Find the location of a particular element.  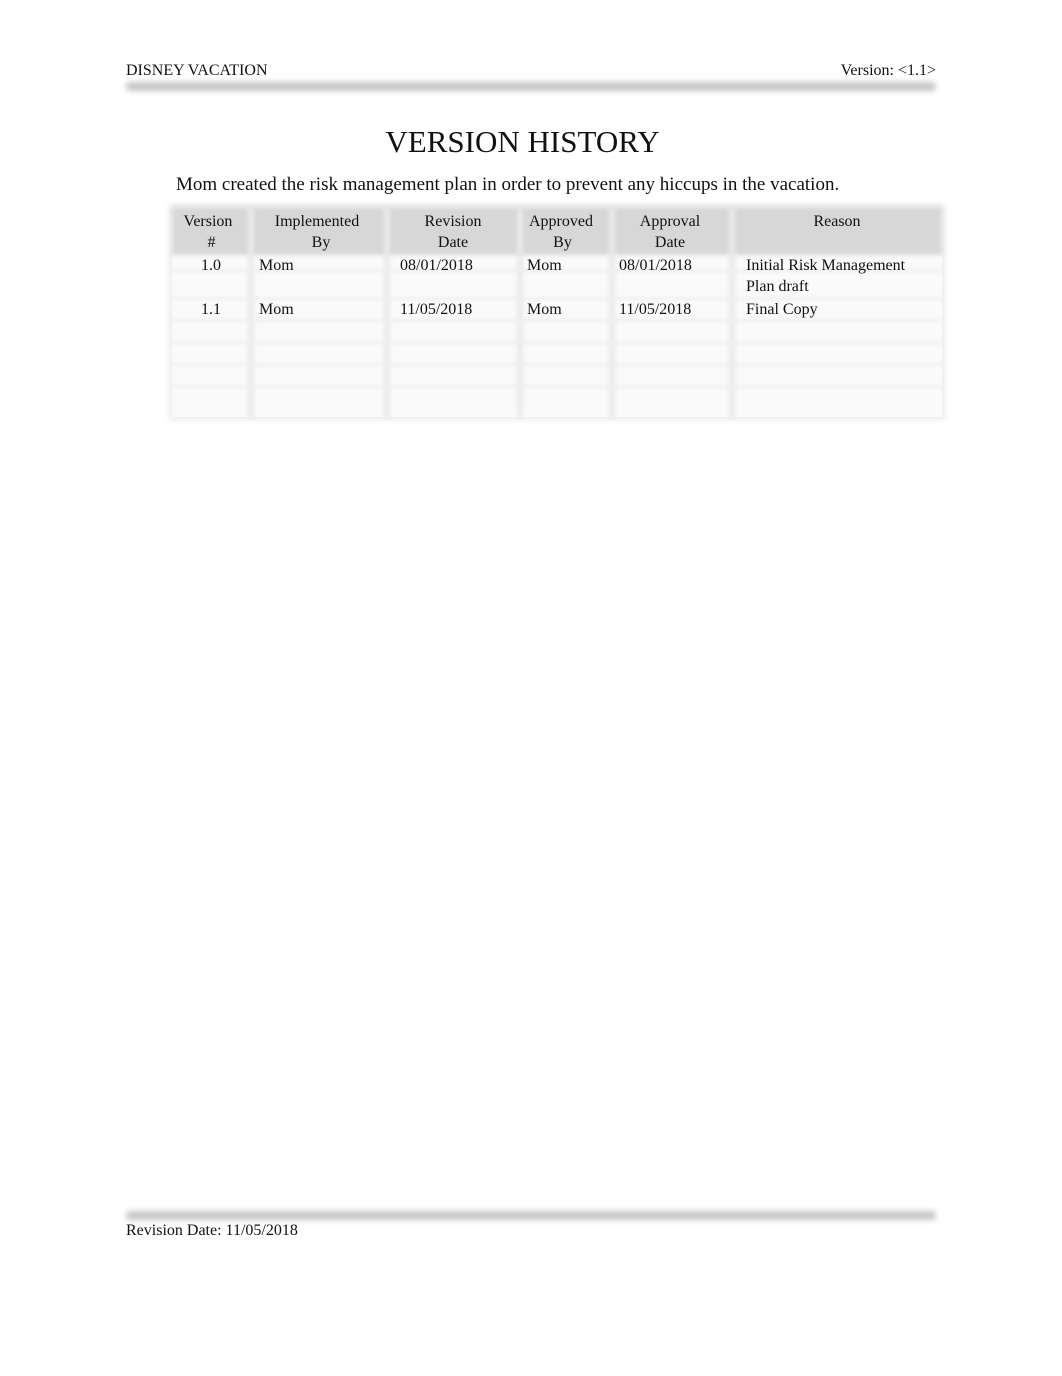

footer-revision-date: Revision Date: 11/05/2018 is located at coordinates (212, 1230).